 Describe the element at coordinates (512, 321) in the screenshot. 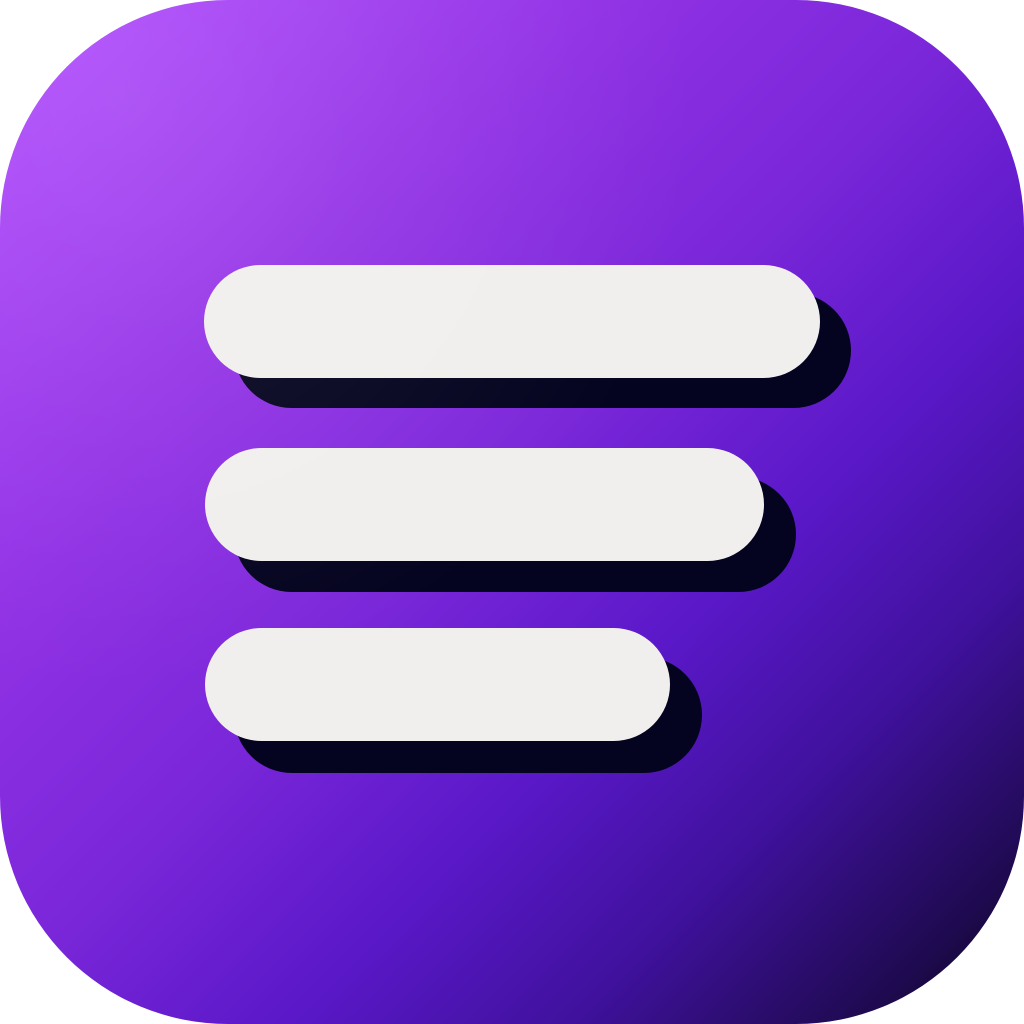

I see `menu-line-top-bar` at that location.